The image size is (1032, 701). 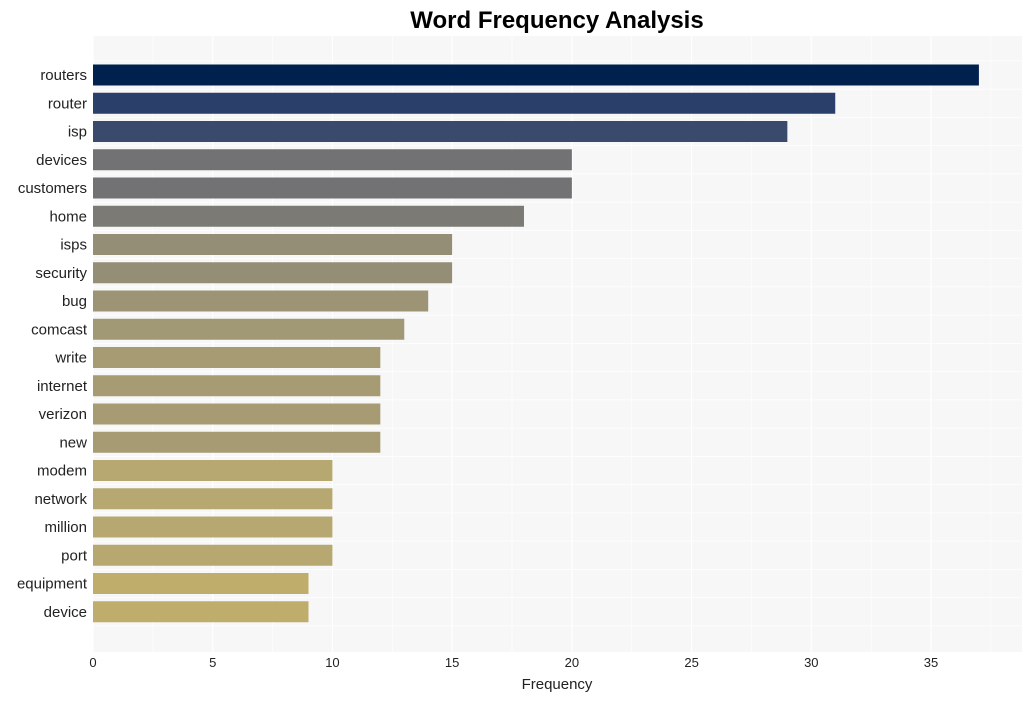 What do you see at coordinates (74, 301) in the screenshot?
I see `y-label-bug: bug` at bounding box center [74, 301].